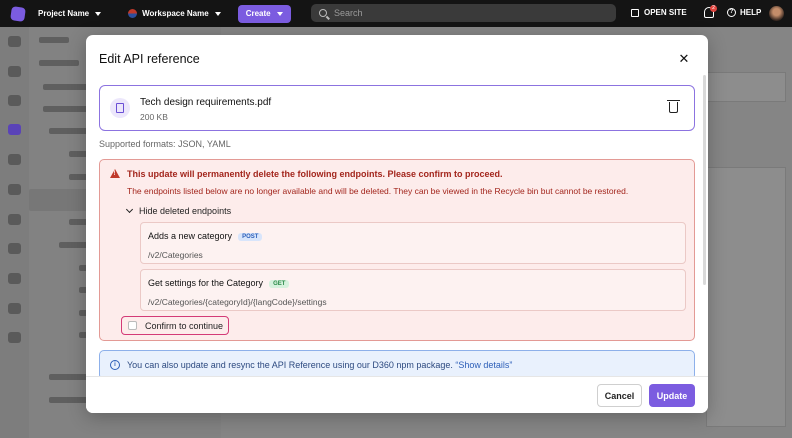  Describe the element at coordinates (190, 236) in the screenshot. I see `endpoint-name-text: Adds a new category` at that location.